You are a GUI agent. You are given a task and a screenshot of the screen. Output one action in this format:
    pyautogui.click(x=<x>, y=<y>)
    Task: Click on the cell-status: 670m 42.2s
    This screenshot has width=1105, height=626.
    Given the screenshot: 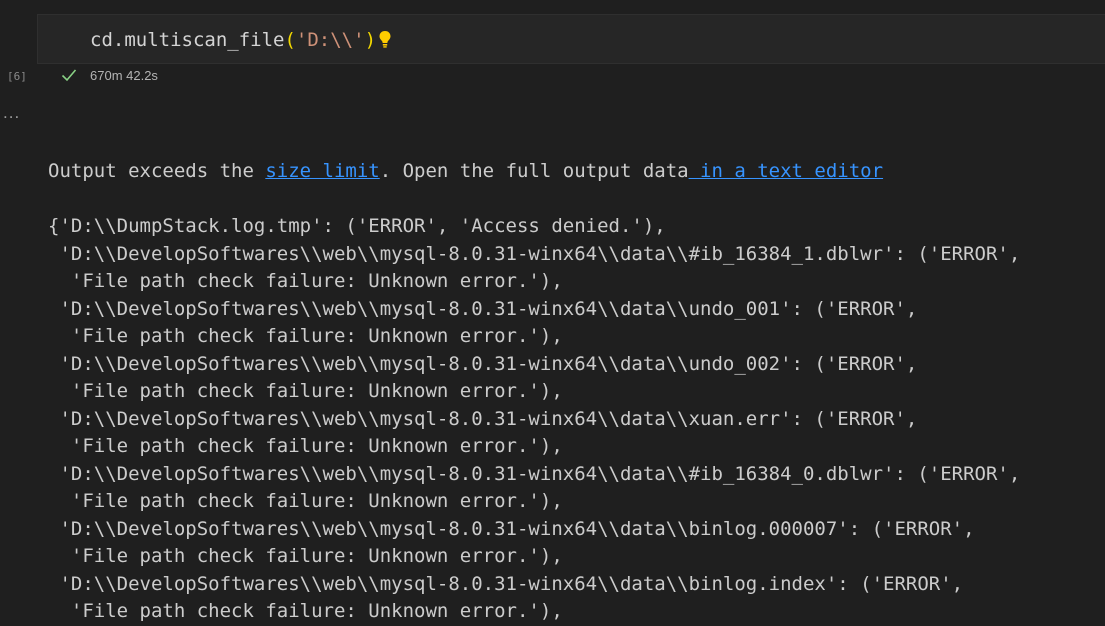 What is the action you would take?
    pyautogui.click(x=109, y=75)
    